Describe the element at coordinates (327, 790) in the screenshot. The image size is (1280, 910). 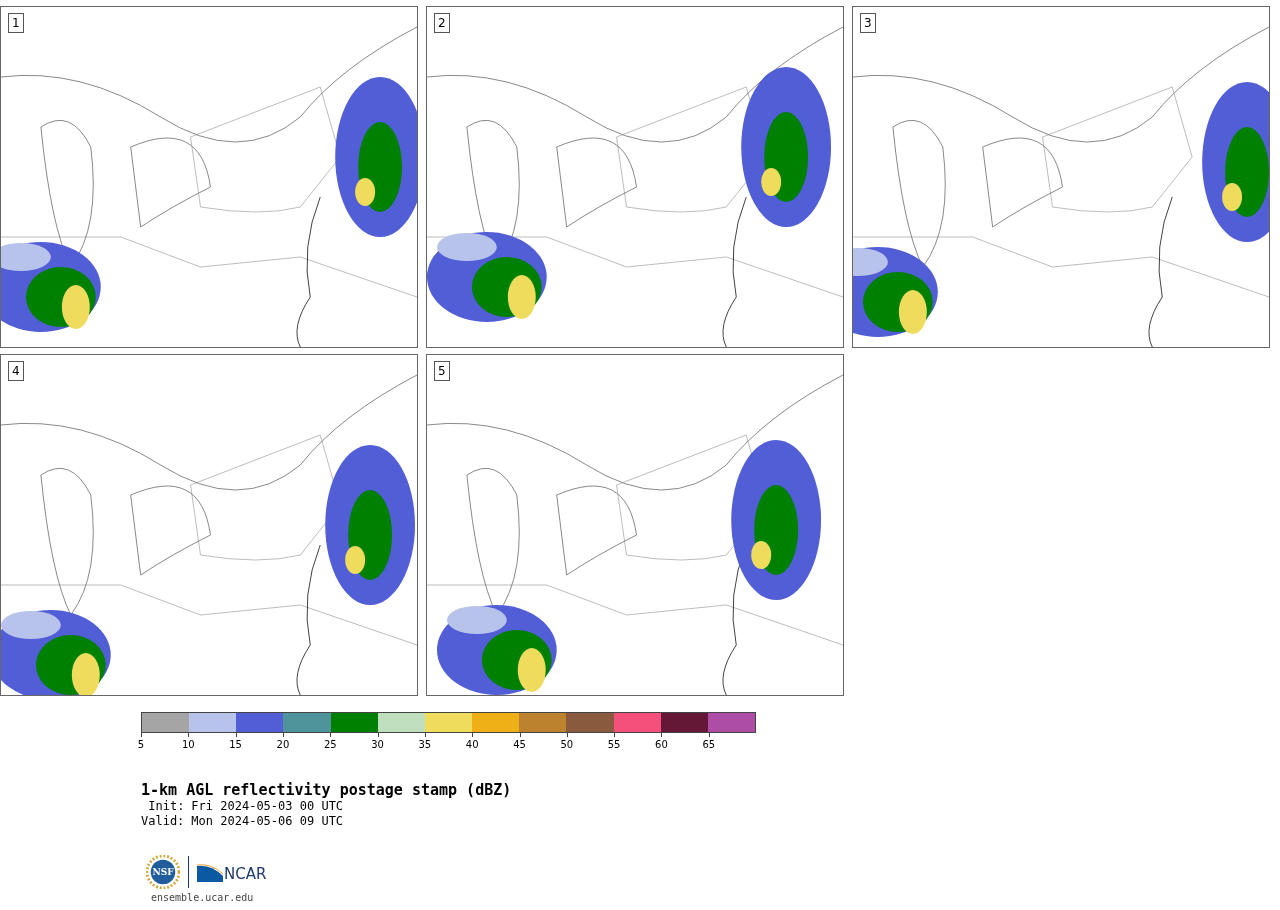
I see `chart-title: 1-km AGL reflectivity postage stamp (dBZ)` at that location.